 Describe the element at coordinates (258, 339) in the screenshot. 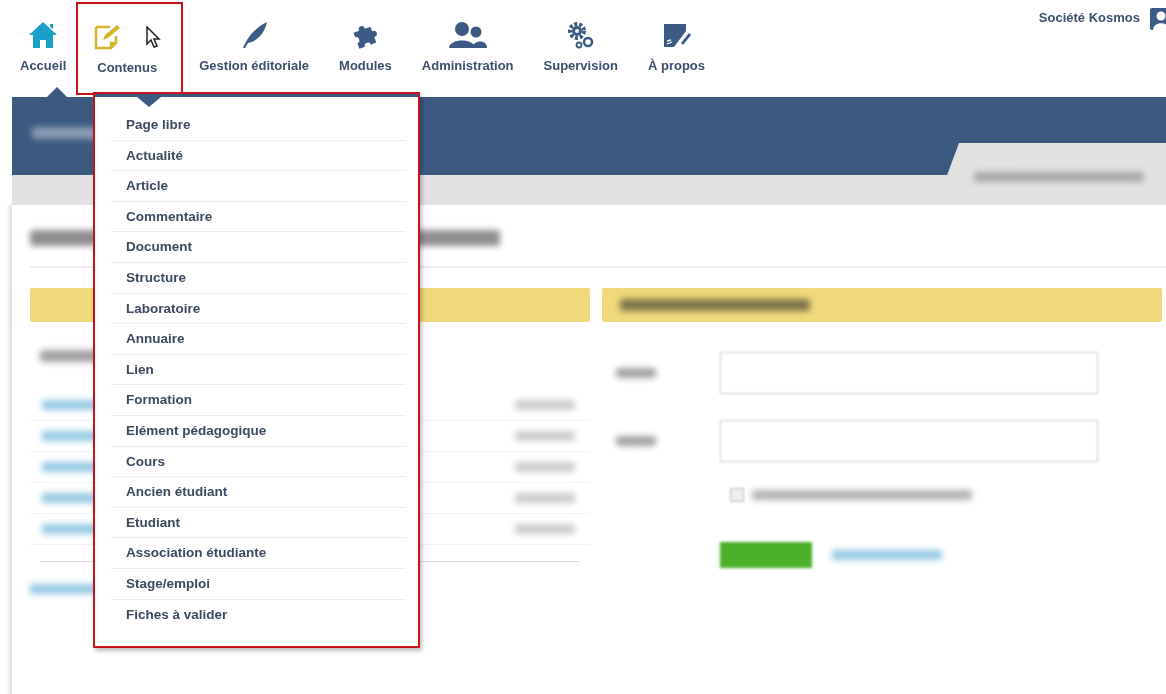

I see `menu-item: Annuaire` at that location.